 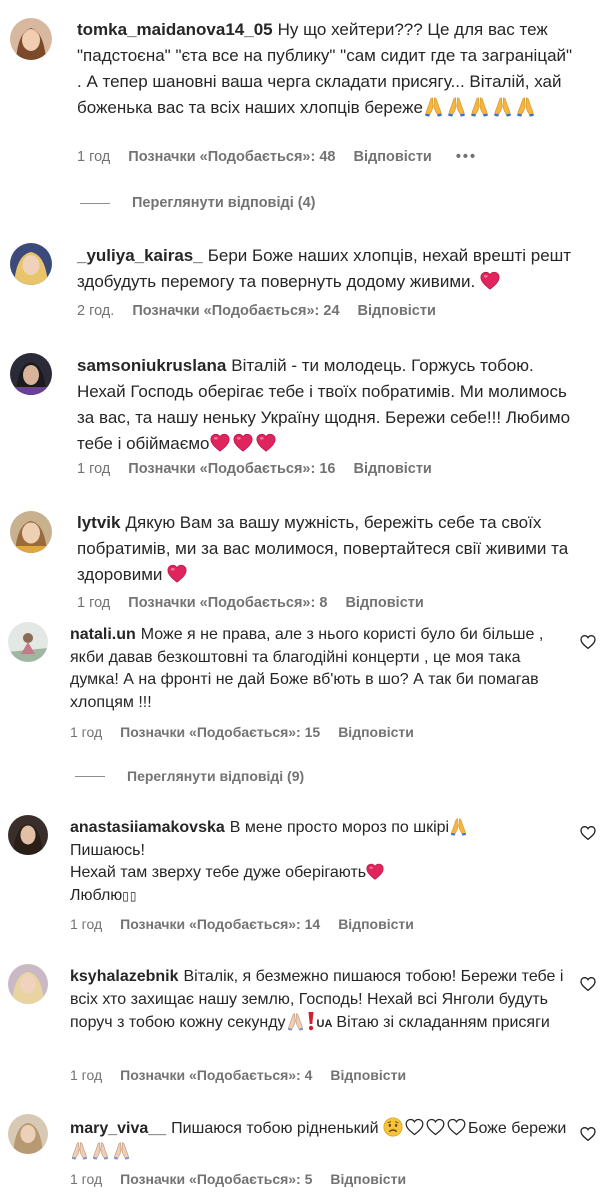 What do you see at coordinates (107, 850) in the screenshot?
I see `comment-line-2: Пишаюсь!` at bounding box center [107, 850].